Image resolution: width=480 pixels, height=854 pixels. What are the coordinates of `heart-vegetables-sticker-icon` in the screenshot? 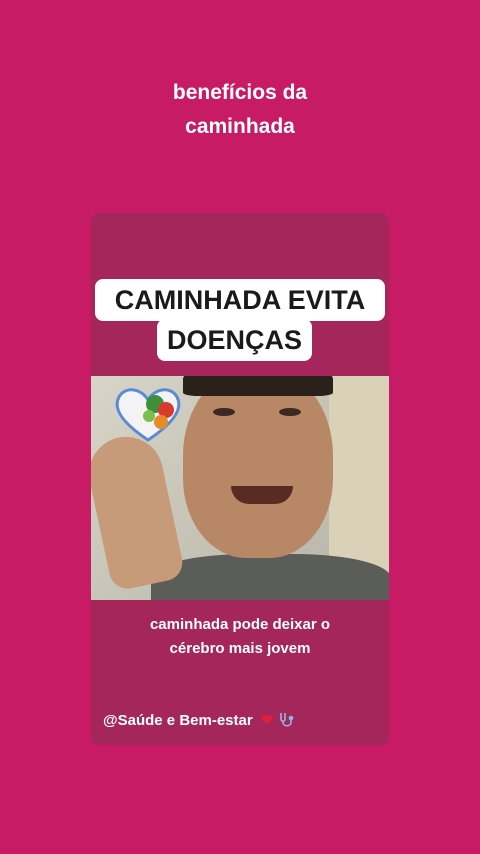 It's located at (148, 415).